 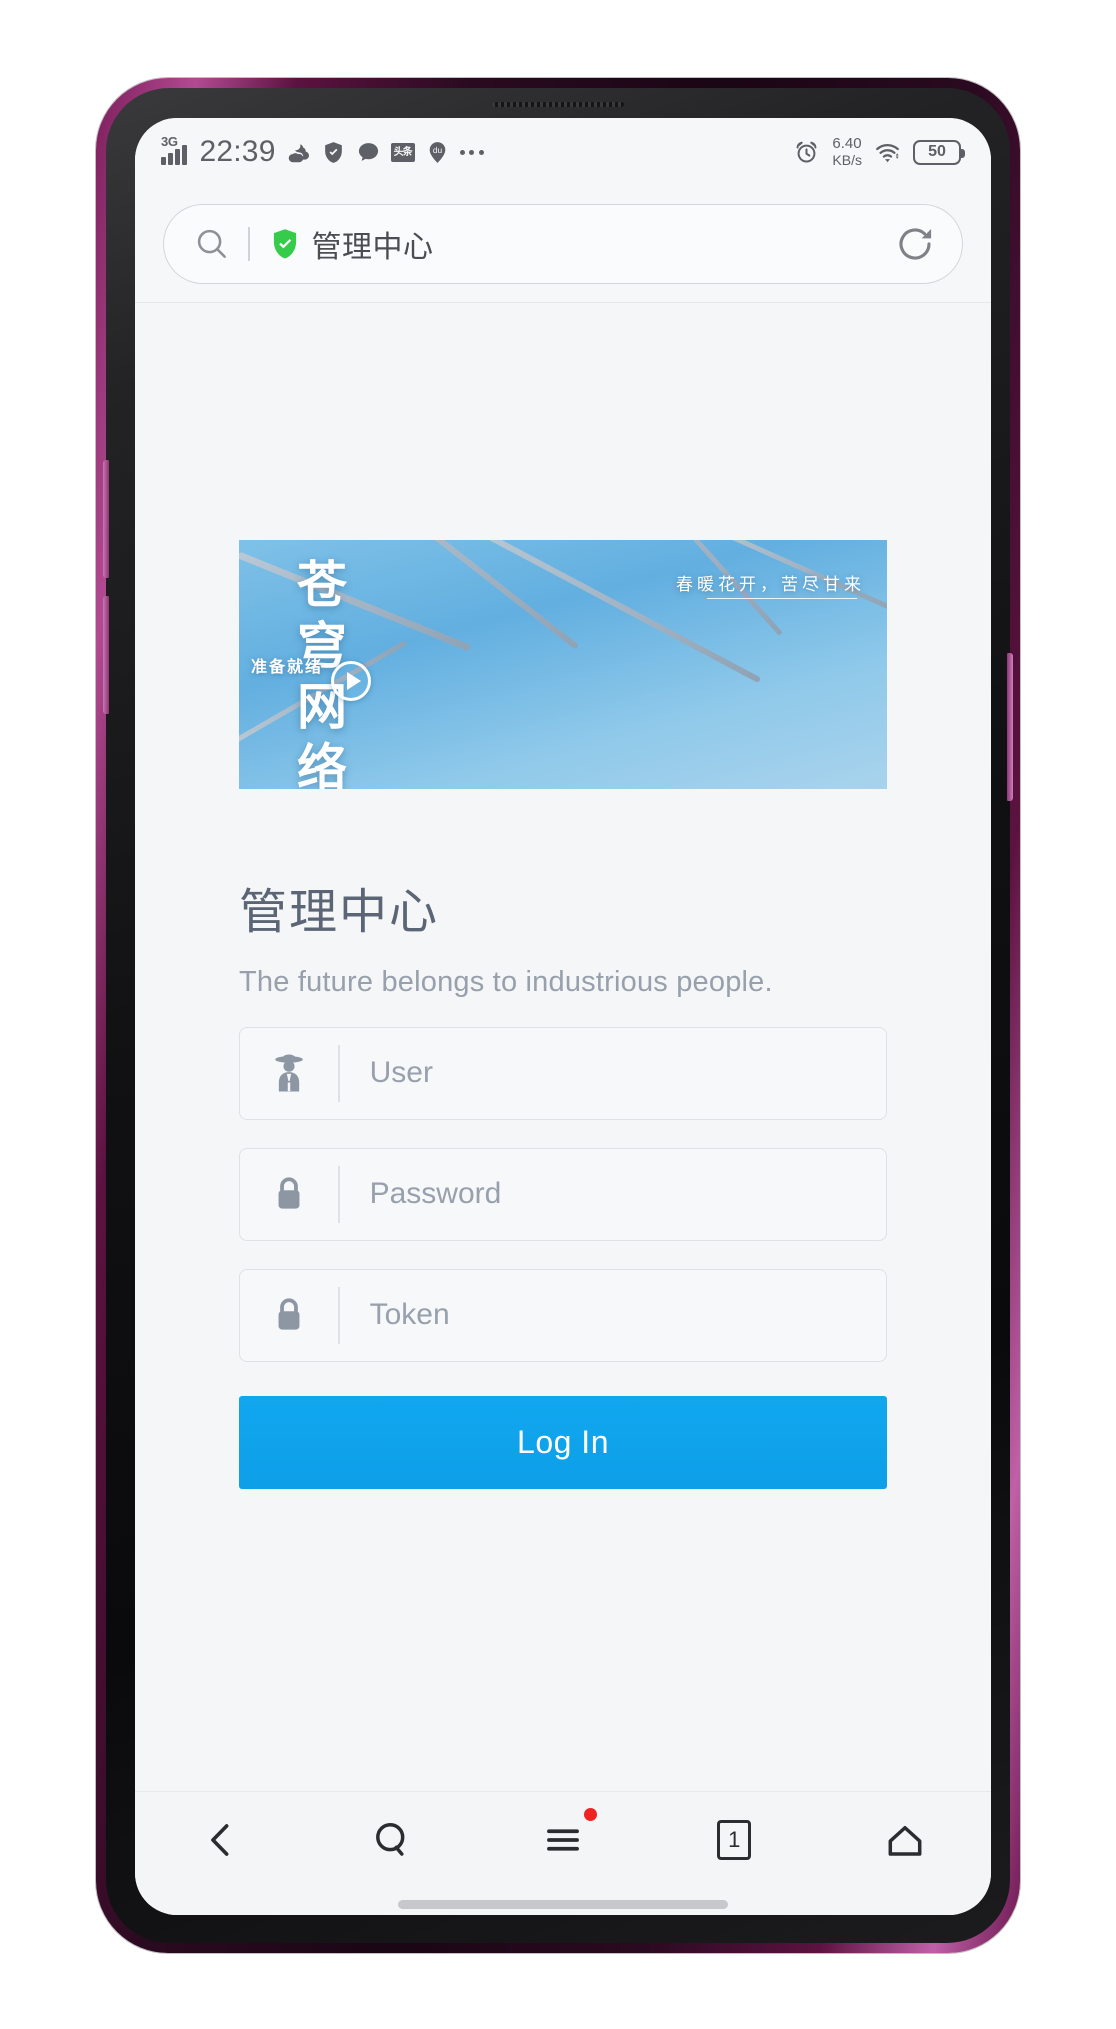 What do you see at coordinates (563, 1442) in the screenshot?
I see `login-button: Log In` at bounding box center [563, 1442].